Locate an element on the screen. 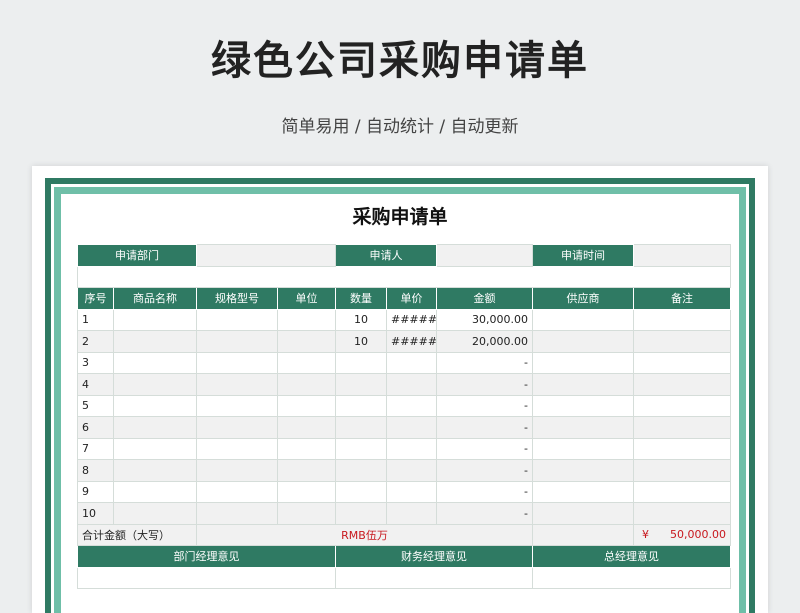 Image resolution: width=800 pixels, height=613 pixels. cell-no: 10 is located at coordinates (95, 513).